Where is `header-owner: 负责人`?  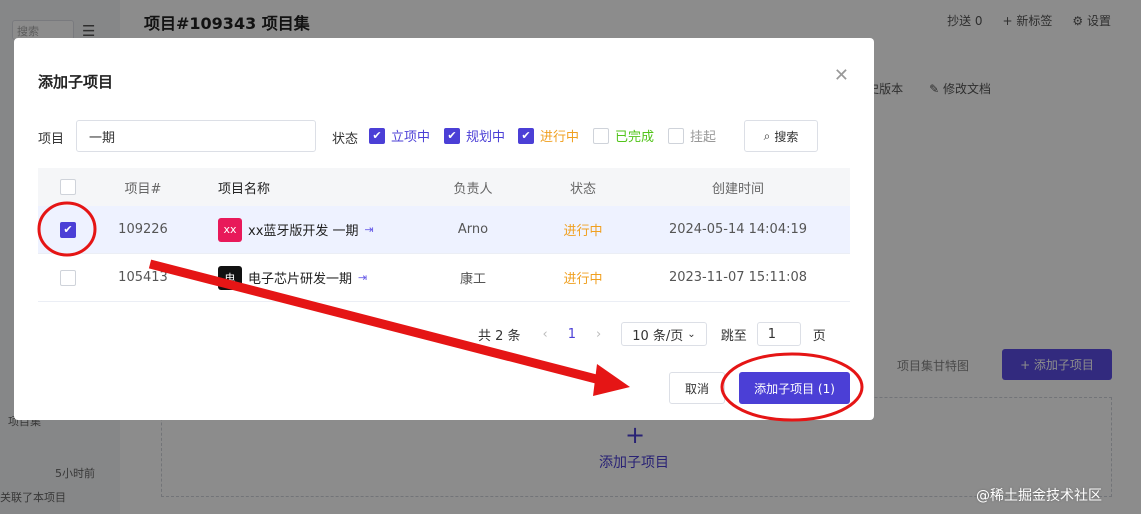 header-owner: 负责人 is located at coordinates (473, 189).